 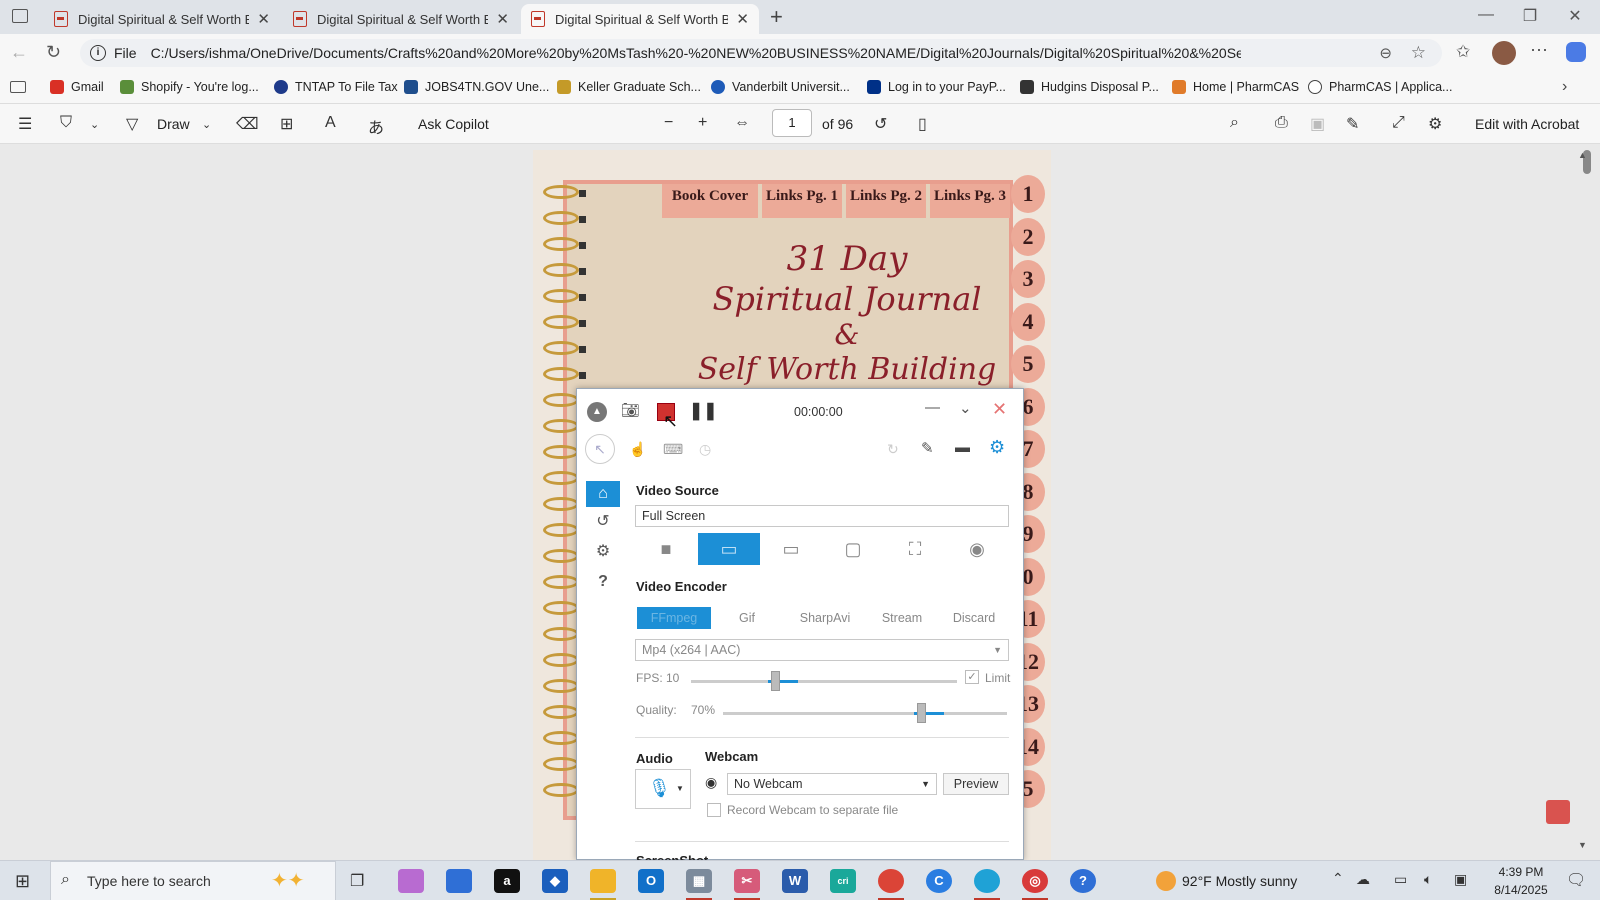 I want to click on encoder-stream-tab: Stream, so click(x=902, y=618).